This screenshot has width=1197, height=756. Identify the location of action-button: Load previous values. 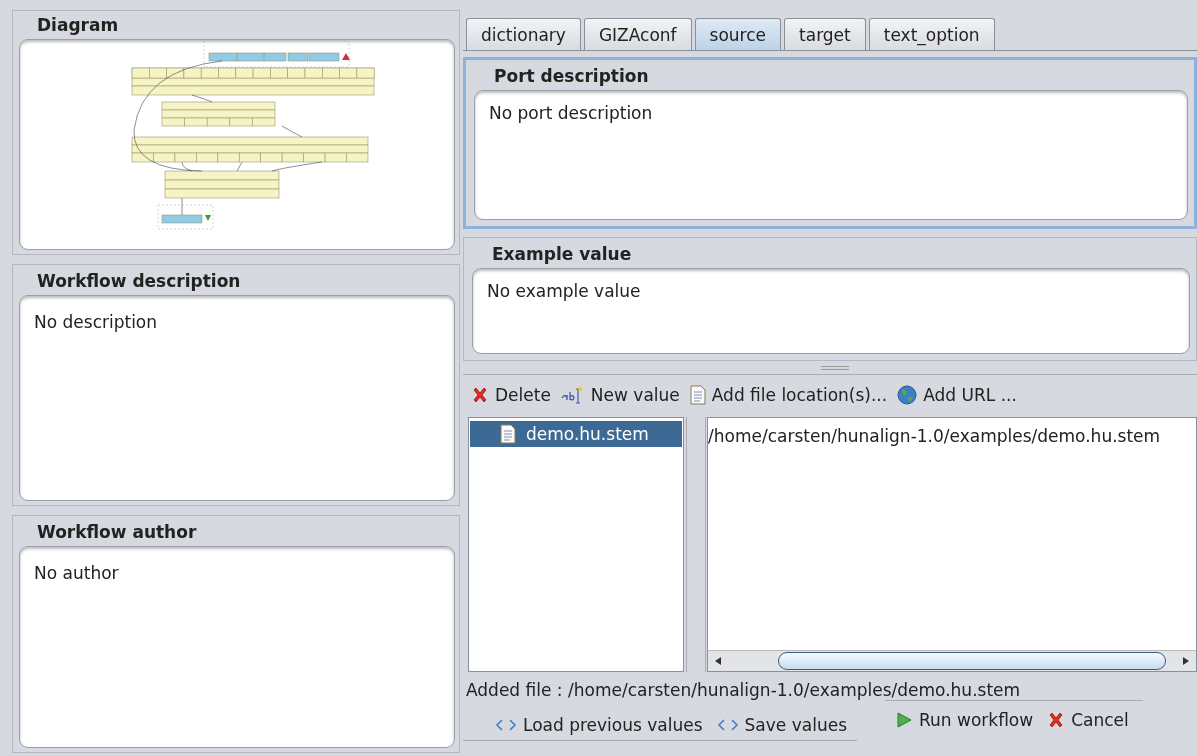
(599, 725).